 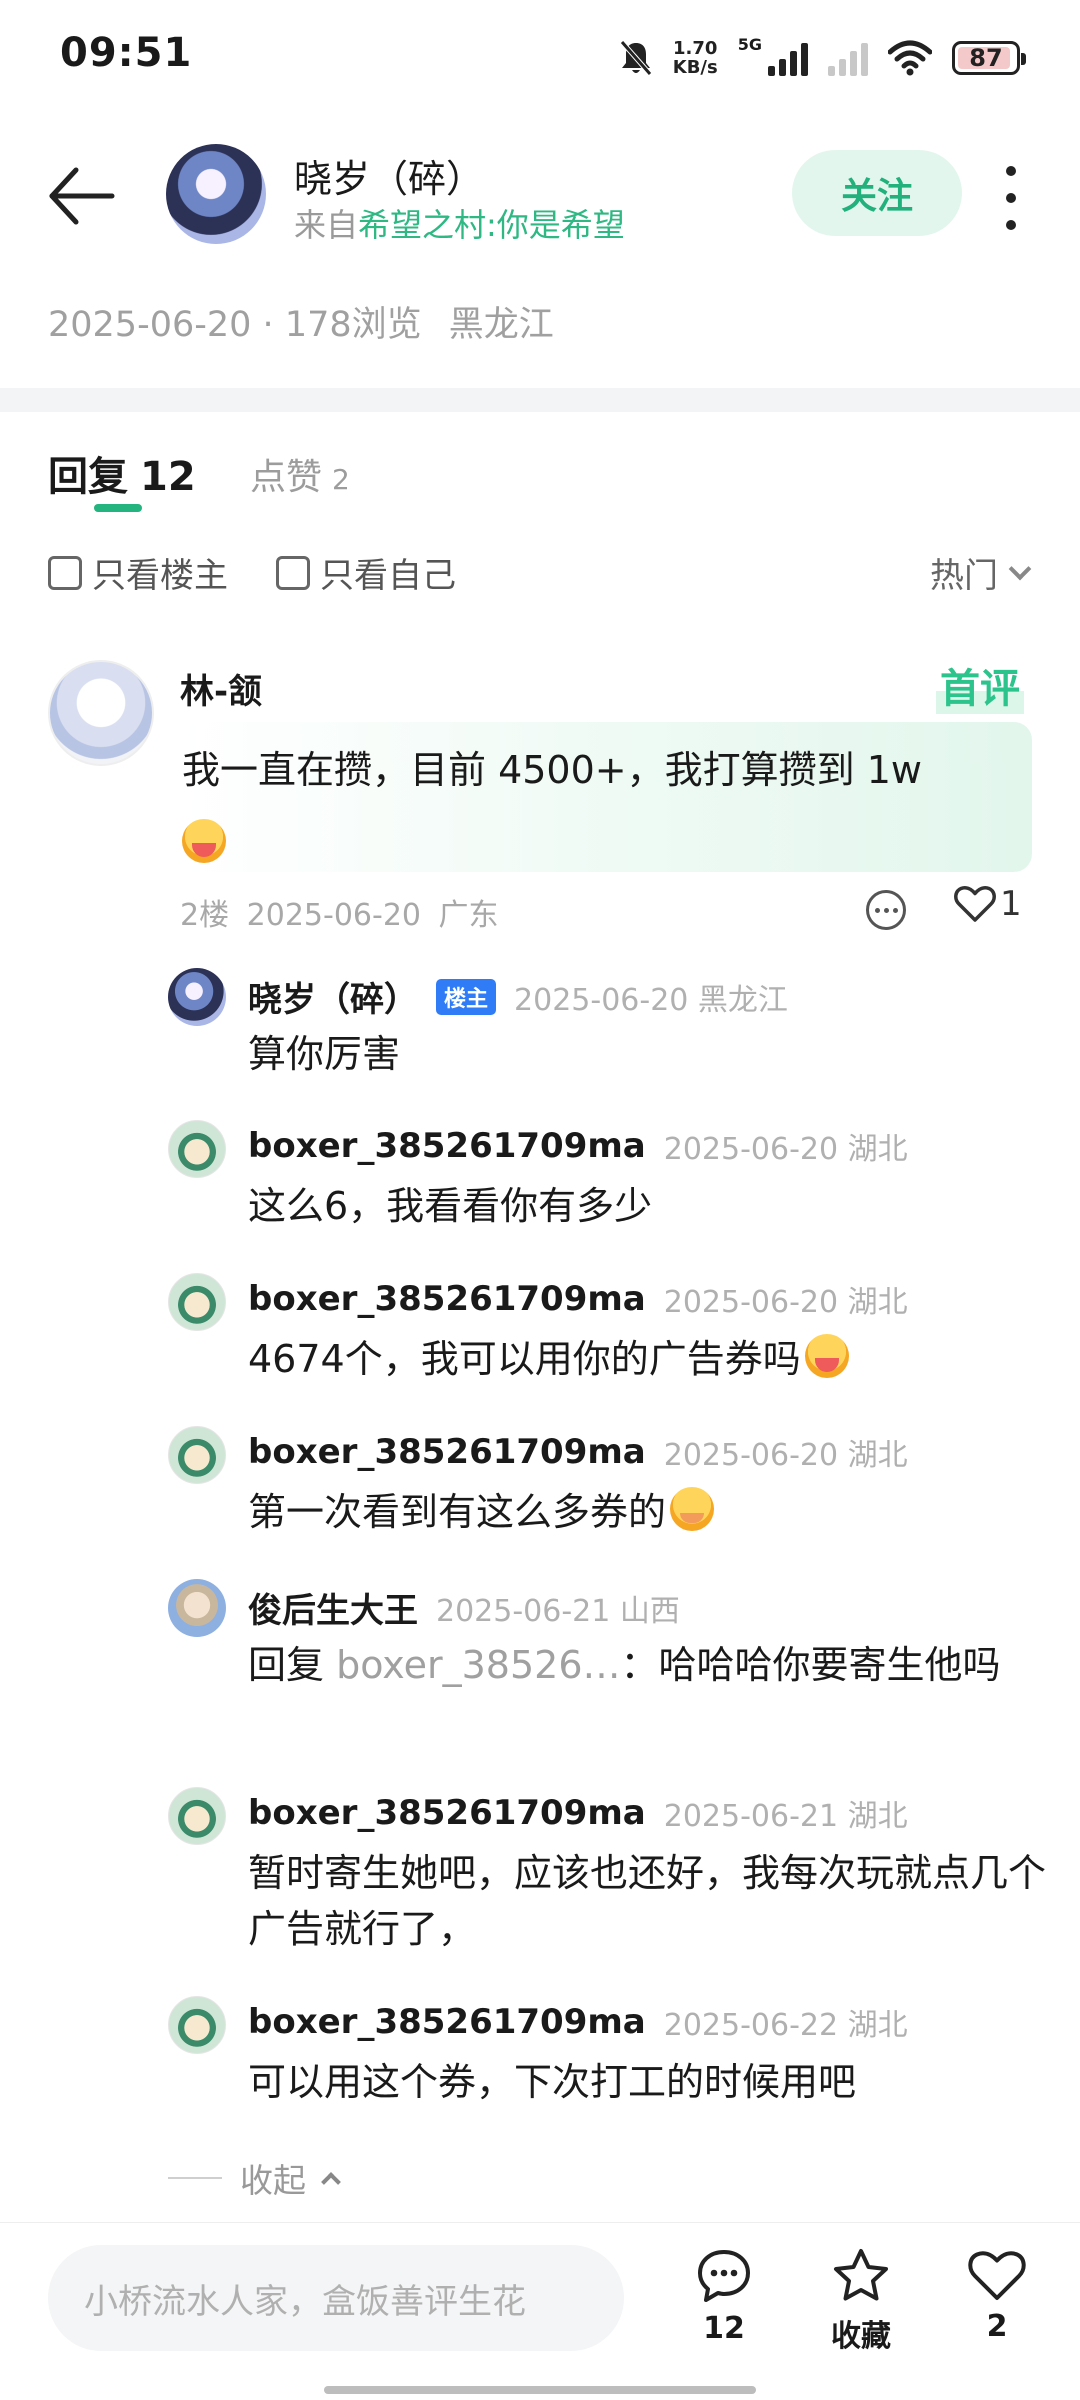 What do you see at coordinates (333, 996) in the screenshot?
I see `reply-author: 晓岁（碎）` at bounding box center [333, 996].